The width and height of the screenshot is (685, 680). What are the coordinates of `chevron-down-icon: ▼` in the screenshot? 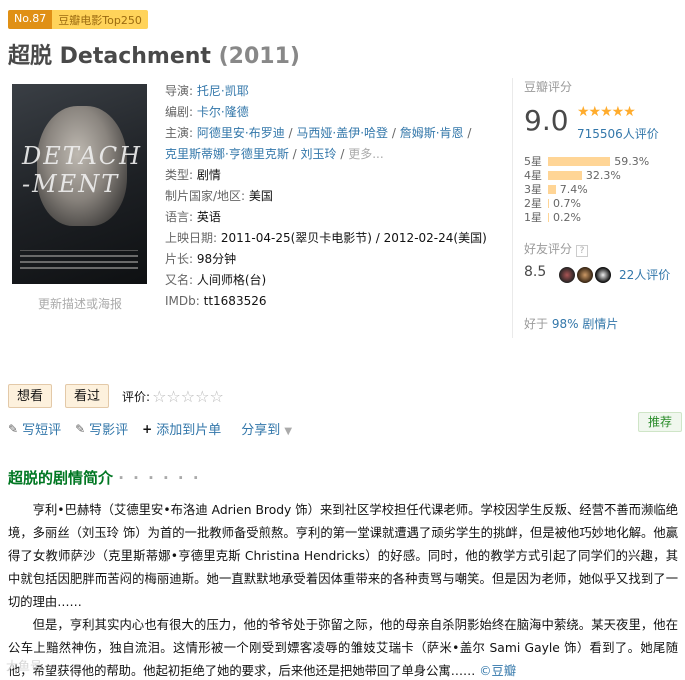 It's located at (288, 431).